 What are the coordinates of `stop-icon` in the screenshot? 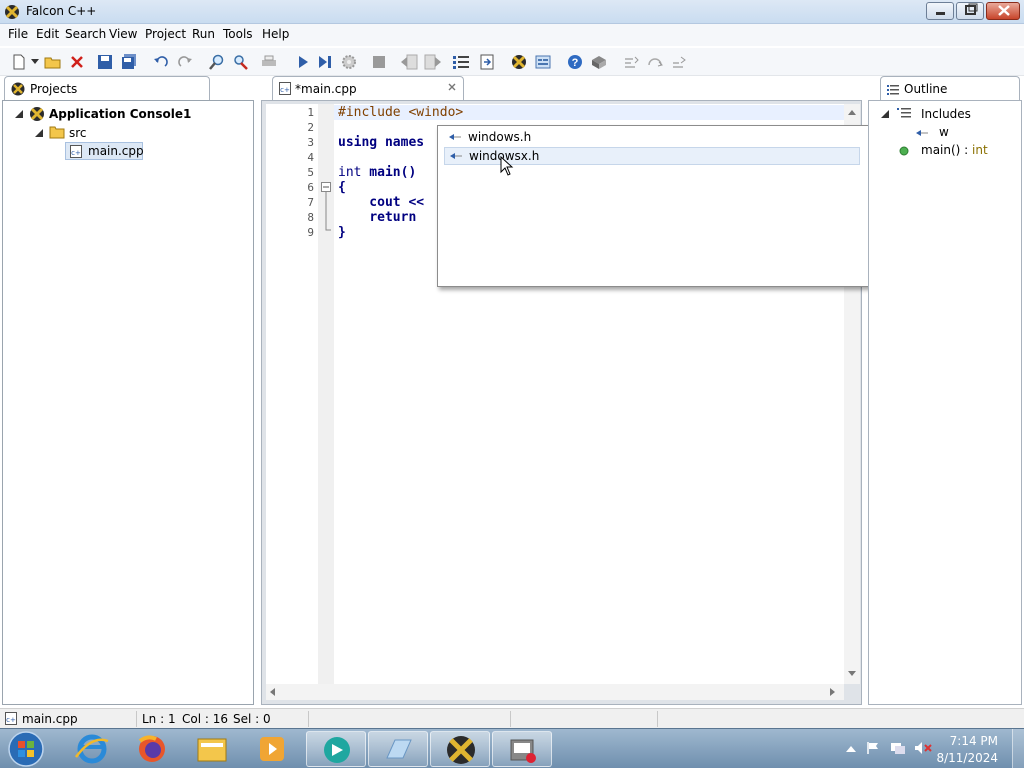 It's located at (379, 62).